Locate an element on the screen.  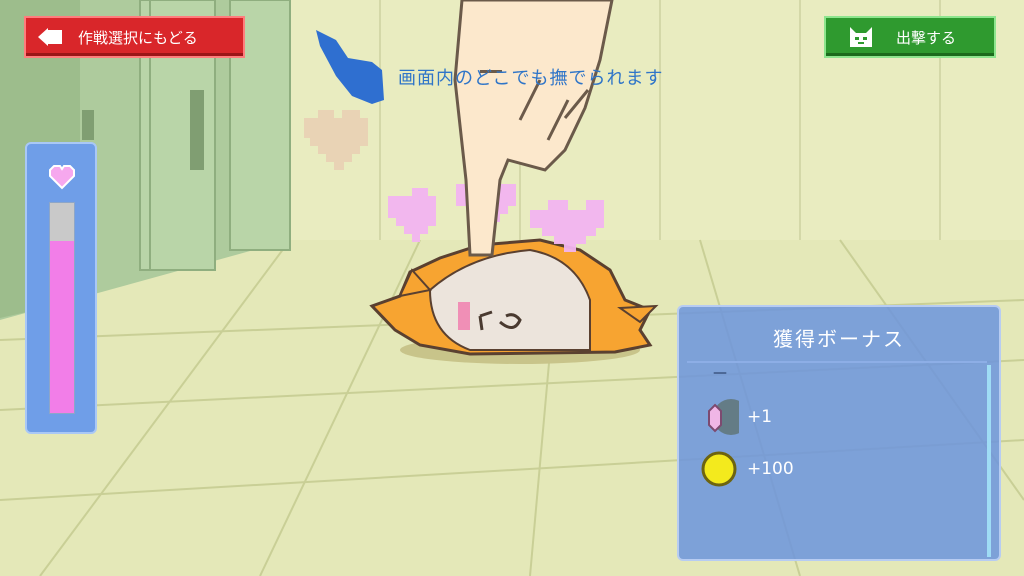
bonus-row-crystal: +1 is located at coordinates (735, 417).